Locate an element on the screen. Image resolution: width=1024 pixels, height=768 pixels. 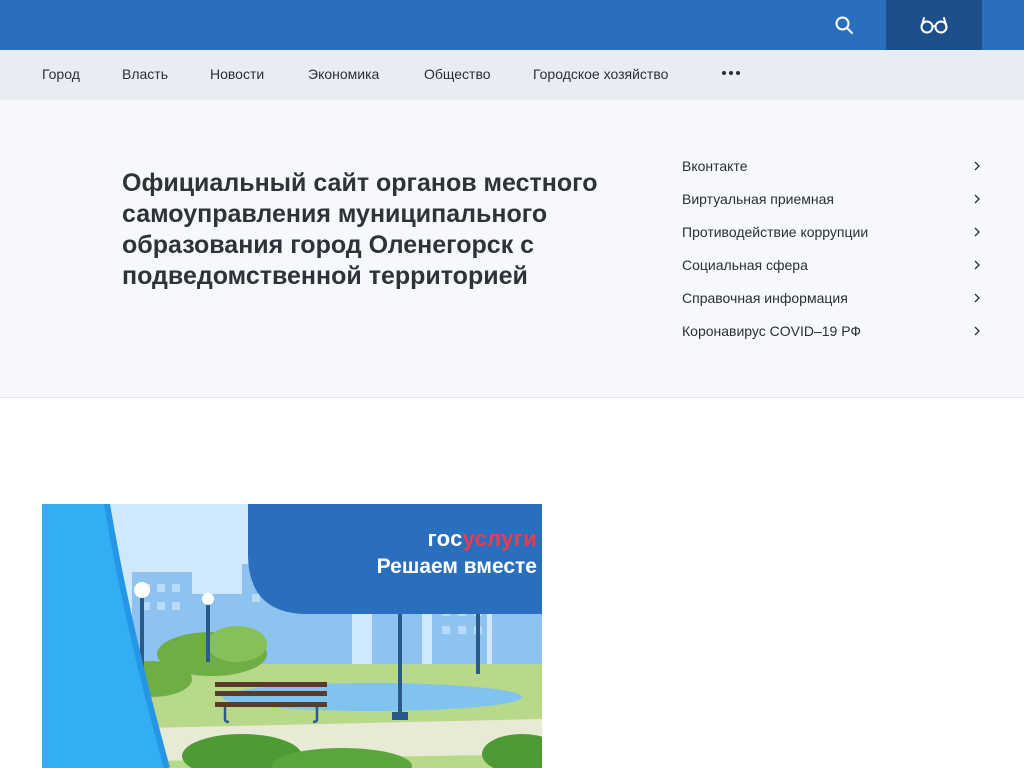
glasses-icon is located at coordinates (934, 25).